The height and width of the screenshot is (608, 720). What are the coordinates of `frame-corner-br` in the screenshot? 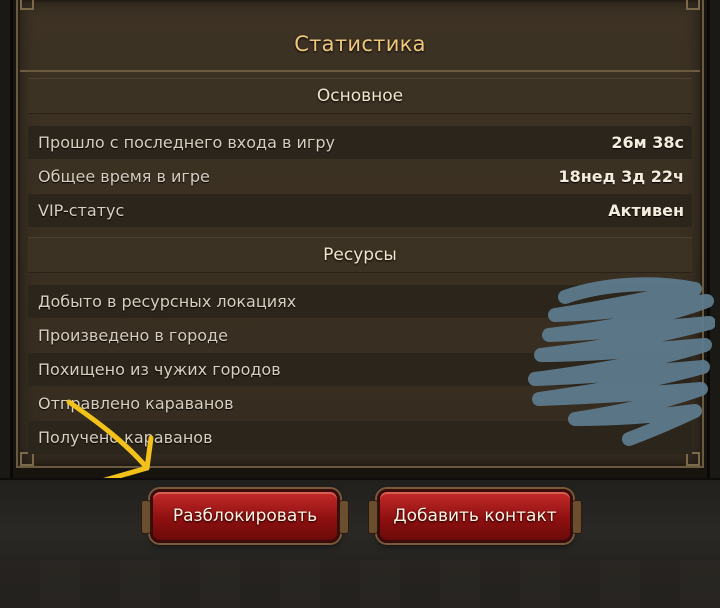 It's located at (693, 459).